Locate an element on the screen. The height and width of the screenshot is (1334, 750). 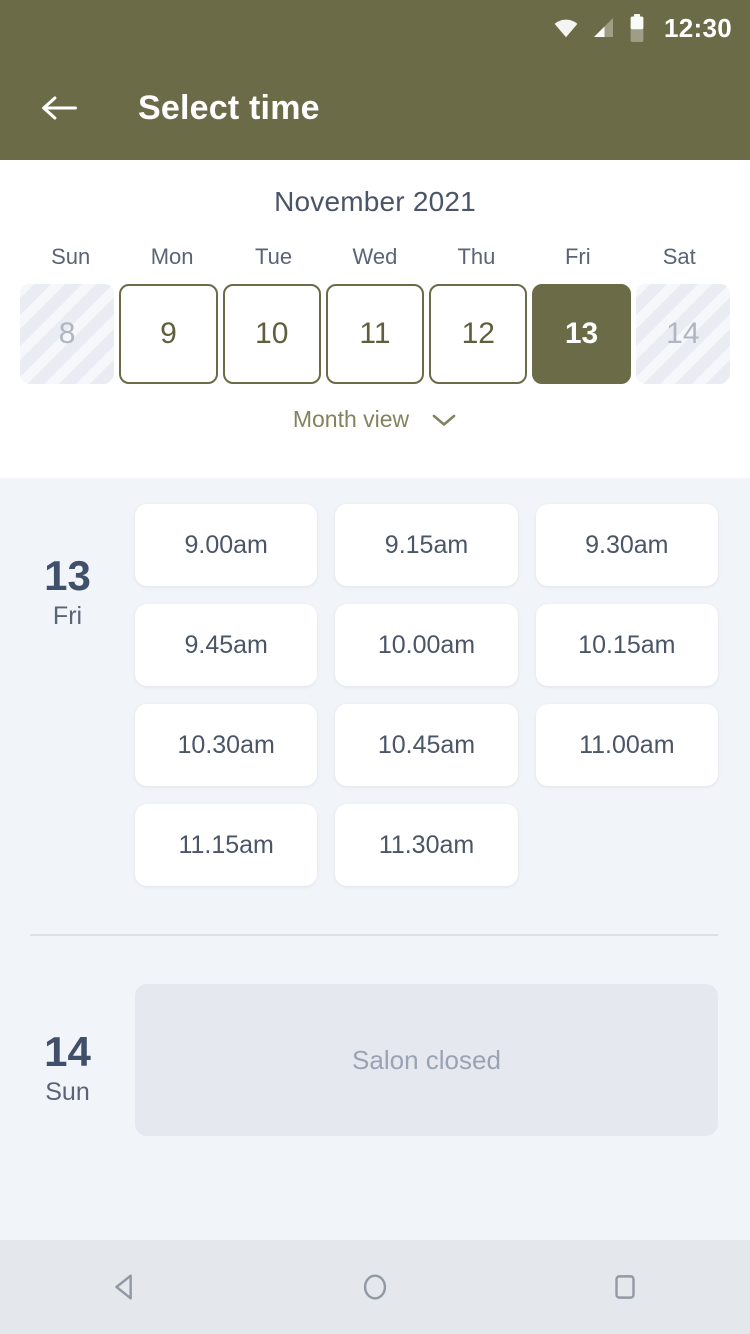
salon-closed-card: Salon closed is located at coordinates (426, 1060).